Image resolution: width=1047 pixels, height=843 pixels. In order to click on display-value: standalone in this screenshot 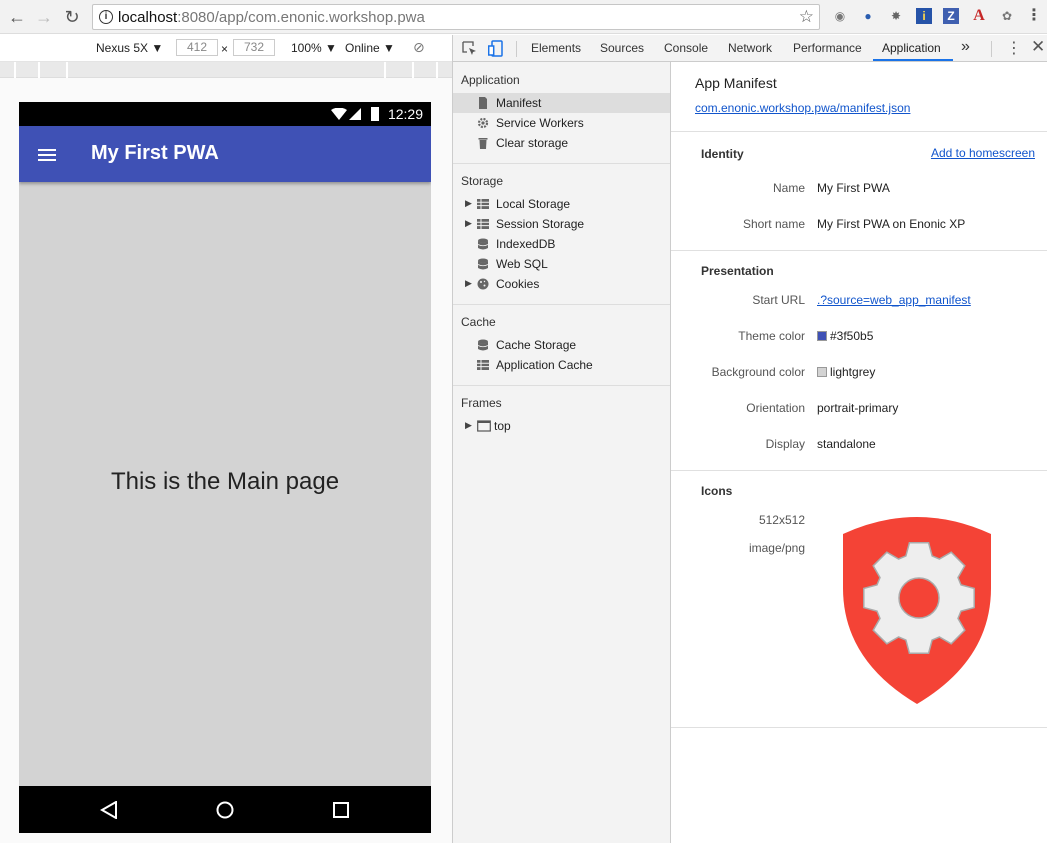, I will do `click(846, 444)`.